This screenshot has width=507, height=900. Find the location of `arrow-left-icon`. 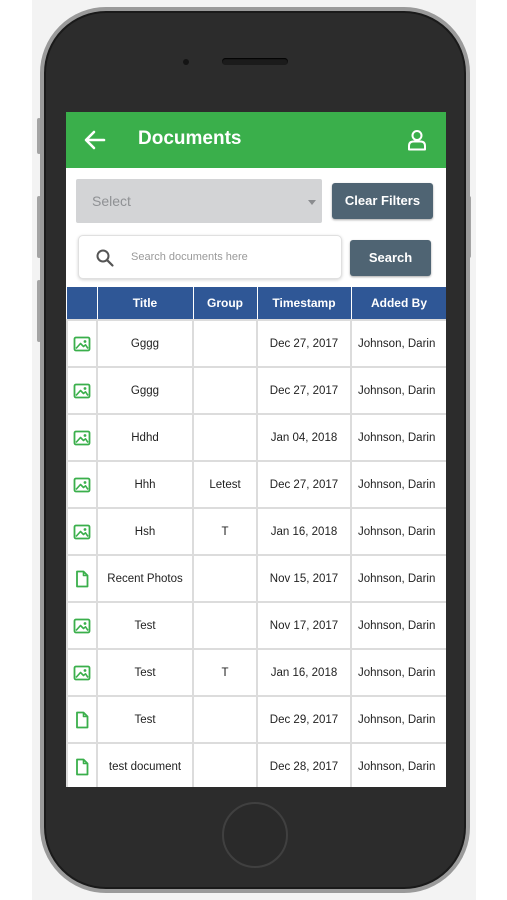

arrow-left-icon is located at coordinates (95, 140).